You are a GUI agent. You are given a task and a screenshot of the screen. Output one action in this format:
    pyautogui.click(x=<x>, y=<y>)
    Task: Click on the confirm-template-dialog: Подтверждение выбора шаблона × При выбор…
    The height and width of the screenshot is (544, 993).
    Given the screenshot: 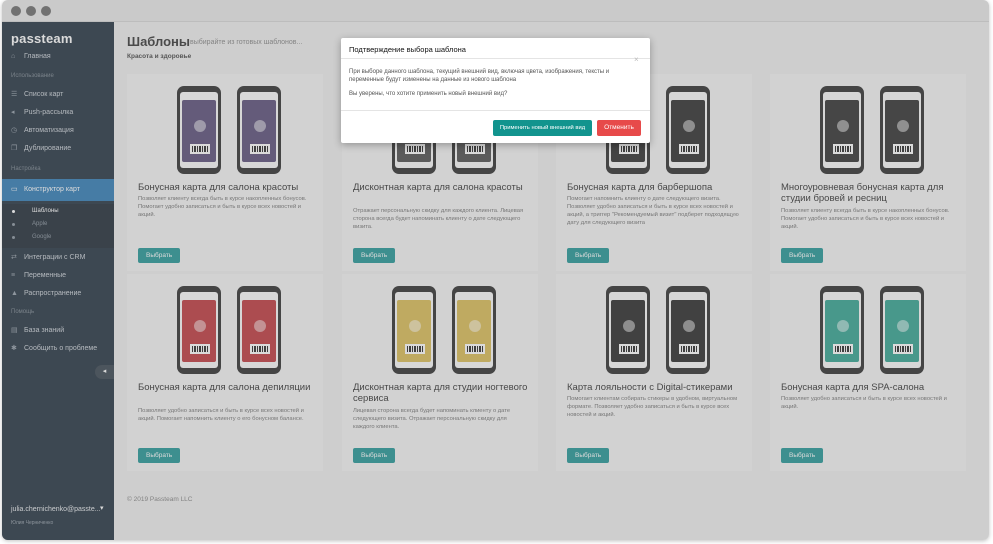 What is the action you would take?
    pyautogui.click(x=495, y=90)
    